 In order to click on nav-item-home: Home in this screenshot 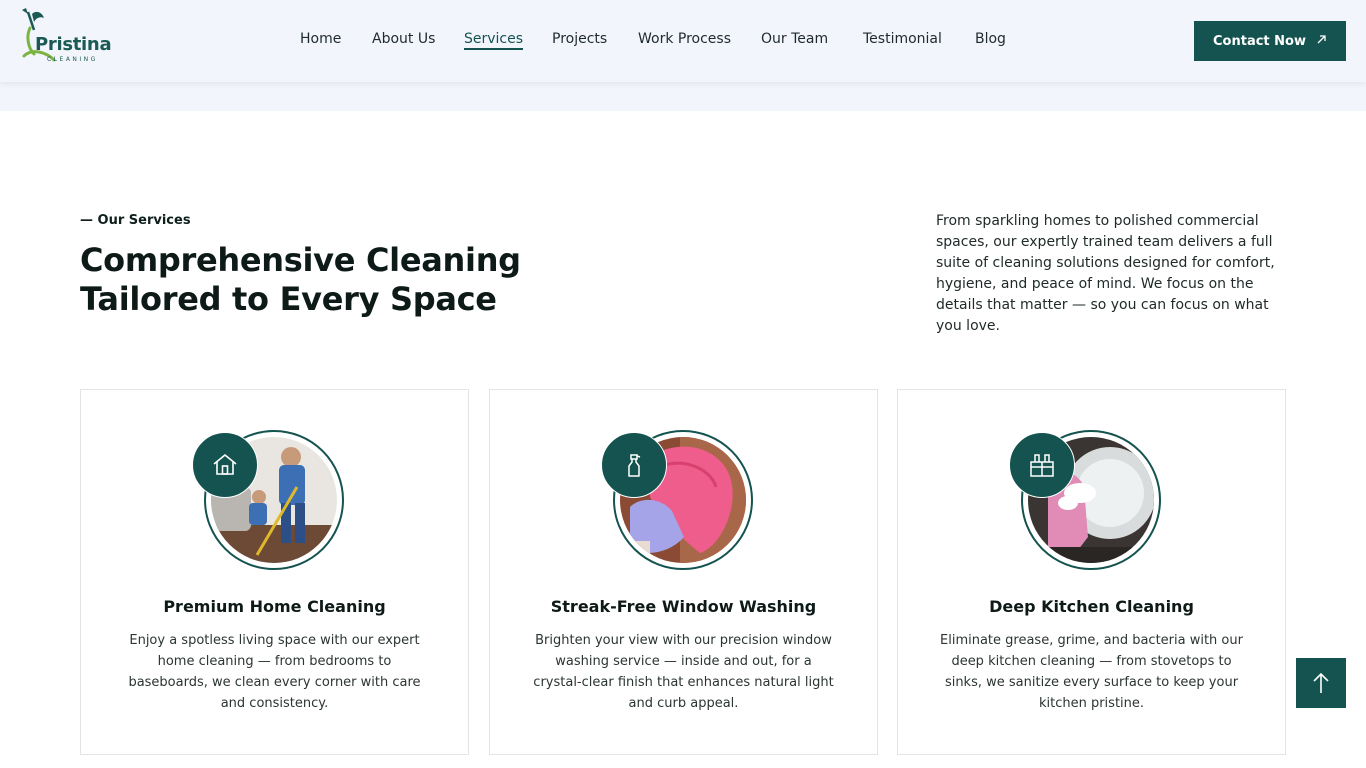, I will do `click(320, 39)`.